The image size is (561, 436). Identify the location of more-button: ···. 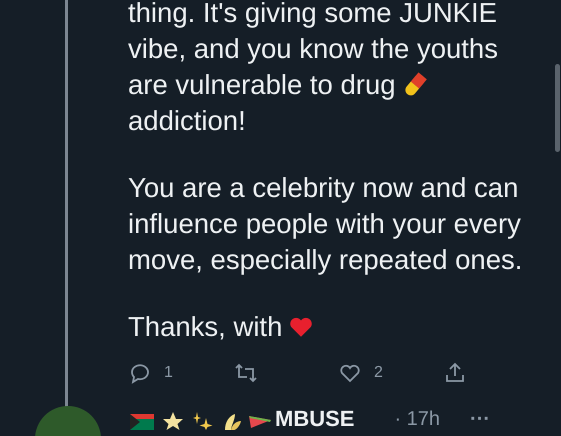
(480, 419).